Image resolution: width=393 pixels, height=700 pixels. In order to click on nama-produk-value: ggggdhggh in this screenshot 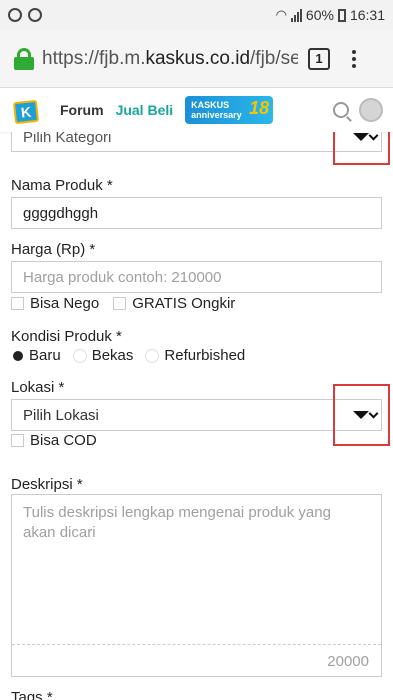, I will do `click(61, 213)`.